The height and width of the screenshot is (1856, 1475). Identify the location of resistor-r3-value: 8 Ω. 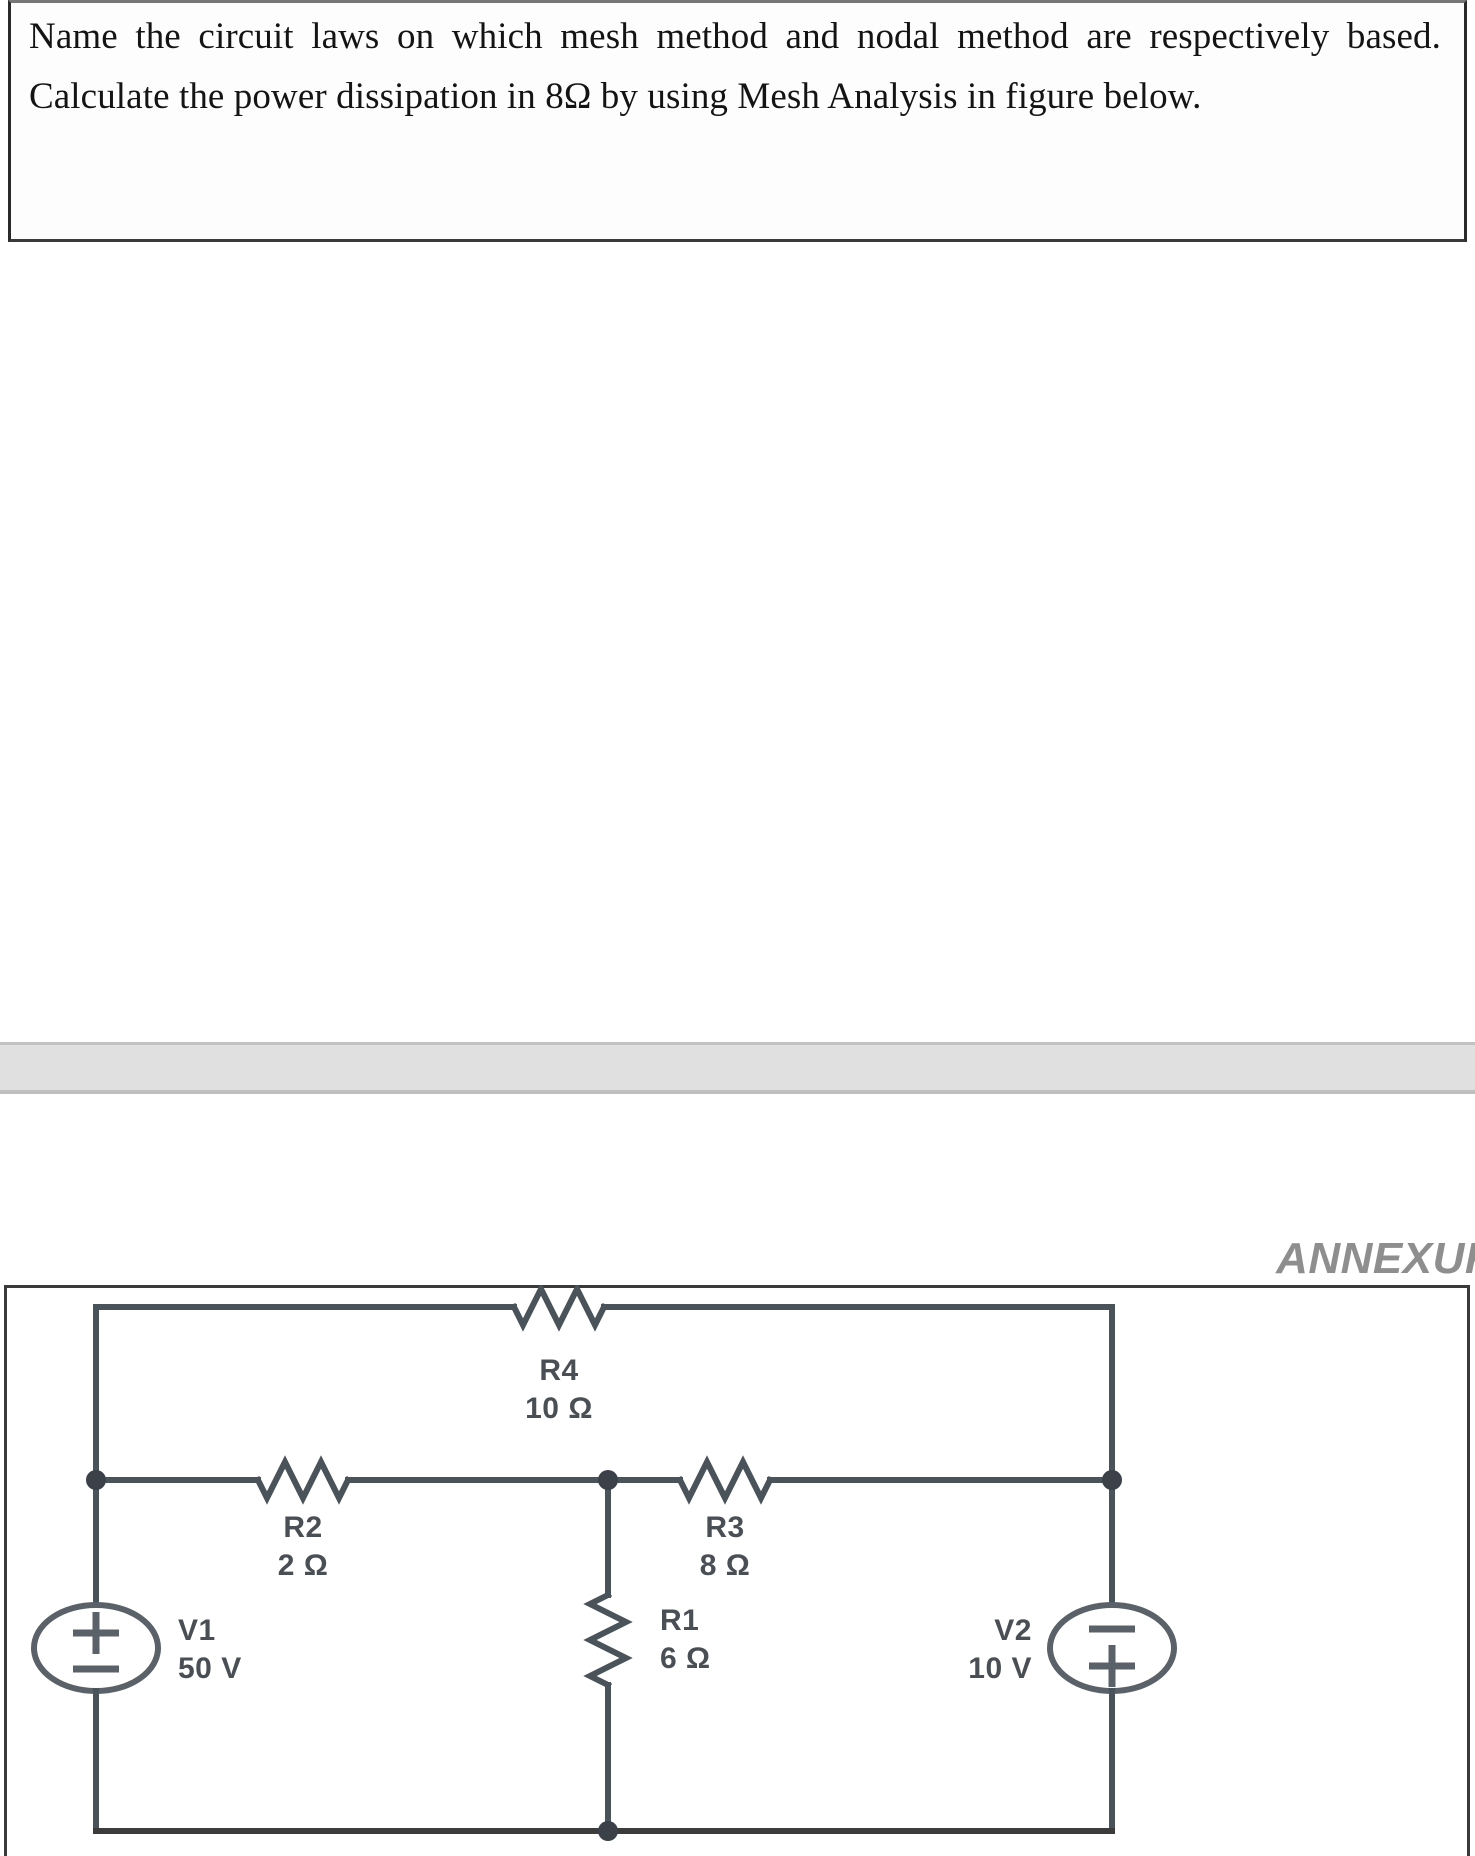
(725, 1565).